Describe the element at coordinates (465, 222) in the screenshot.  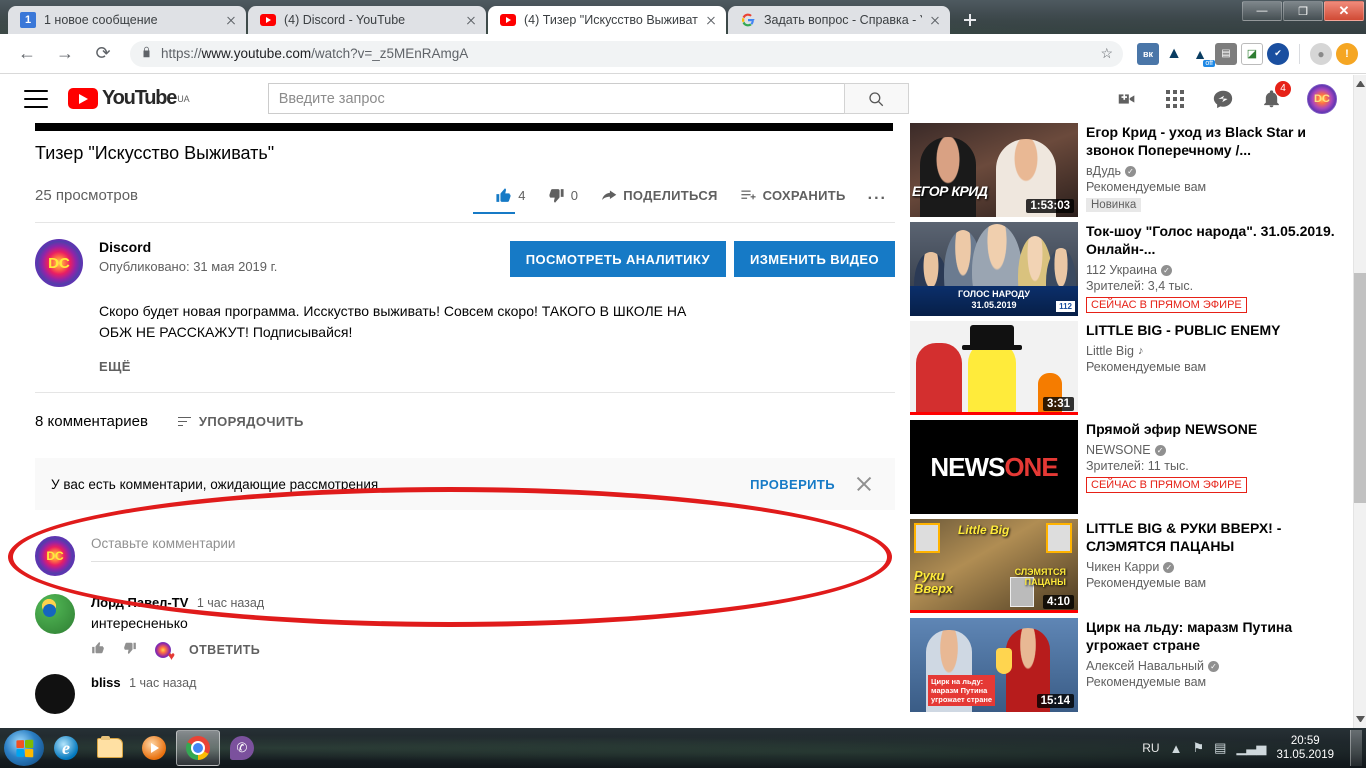
I see `divider-above-channel` at that location.